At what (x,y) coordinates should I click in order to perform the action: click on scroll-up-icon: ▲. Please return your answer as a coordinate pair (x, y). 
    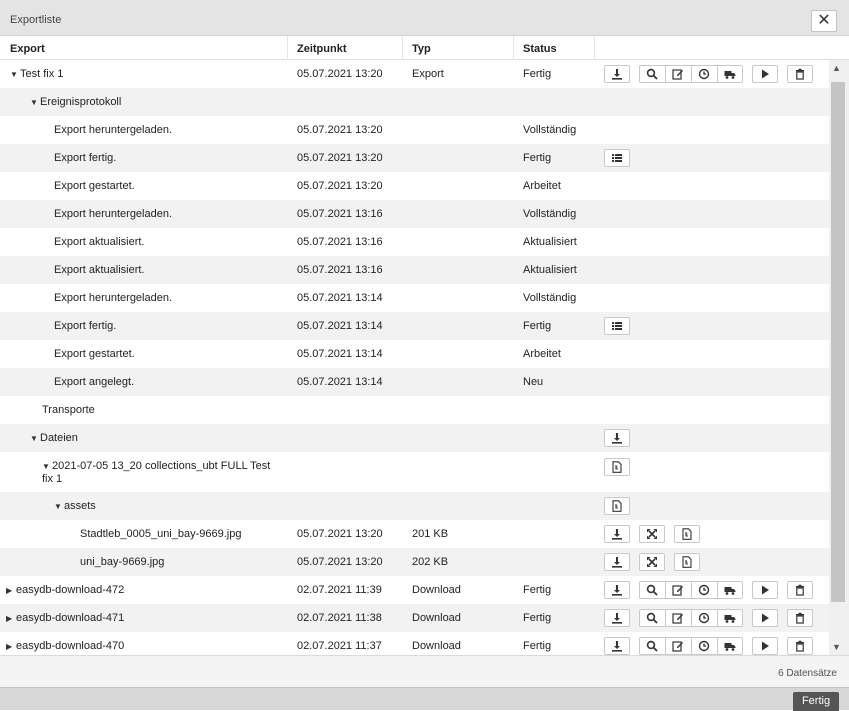
    Looking at the image, I should click on (836, 68).